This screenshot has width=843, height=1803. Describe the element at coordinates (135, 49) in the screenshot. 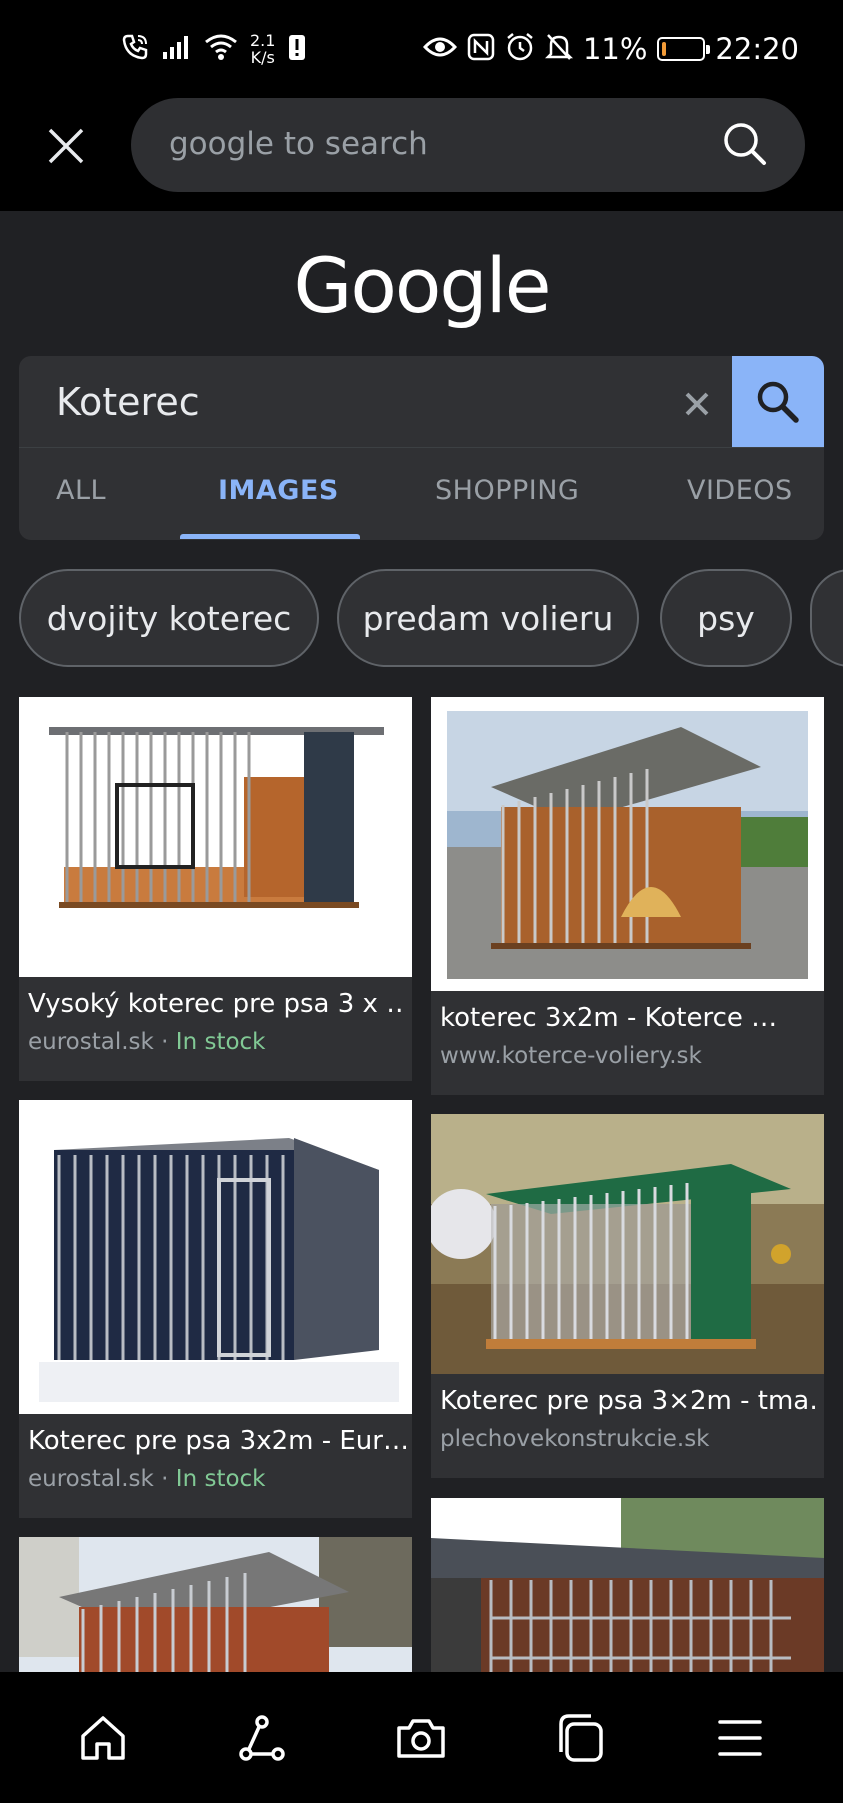

I see `wifi-call-icon` at that location.